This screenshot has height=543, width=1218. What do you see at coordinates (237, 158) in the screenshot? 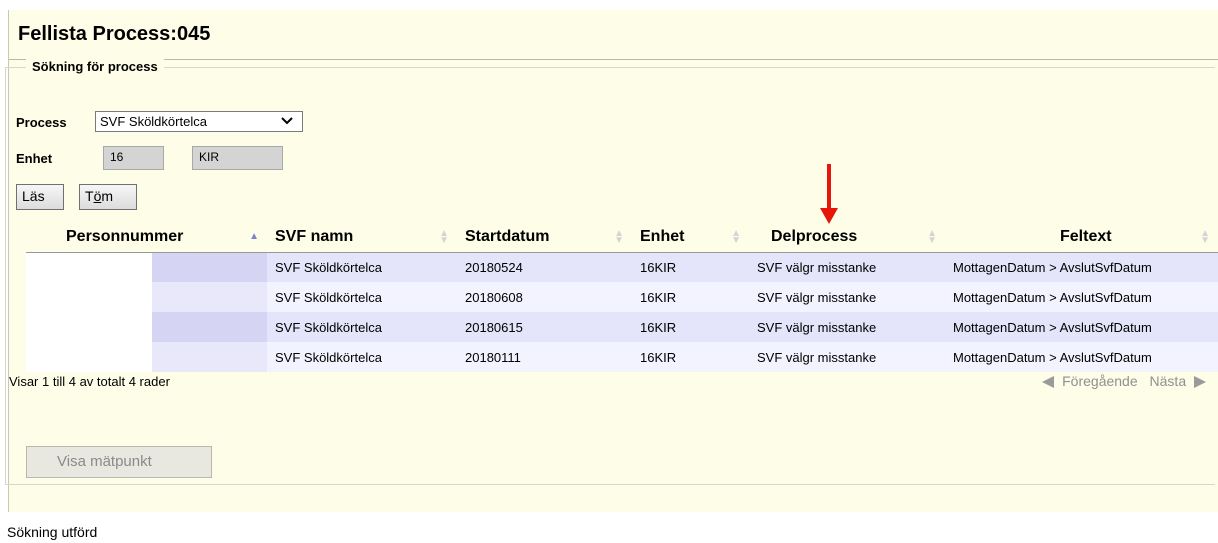
I see `enhet-name-field: KIR` at bounding box center [237, 158].